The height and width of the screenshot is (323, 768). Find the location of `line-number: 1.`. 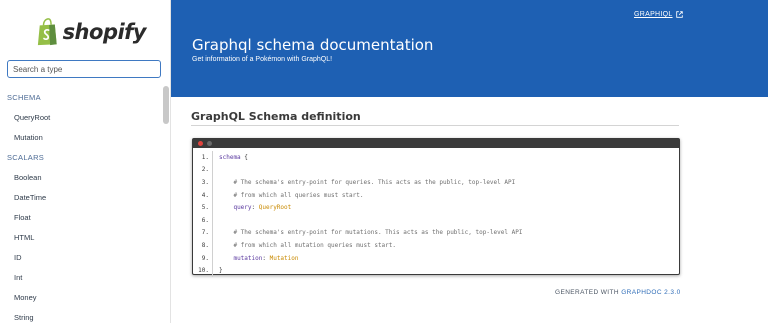

line-number: 1. is located at coordinates (203, 157).